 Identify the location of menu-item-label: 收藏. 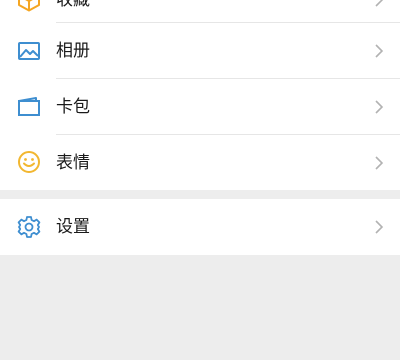
(73, 5).